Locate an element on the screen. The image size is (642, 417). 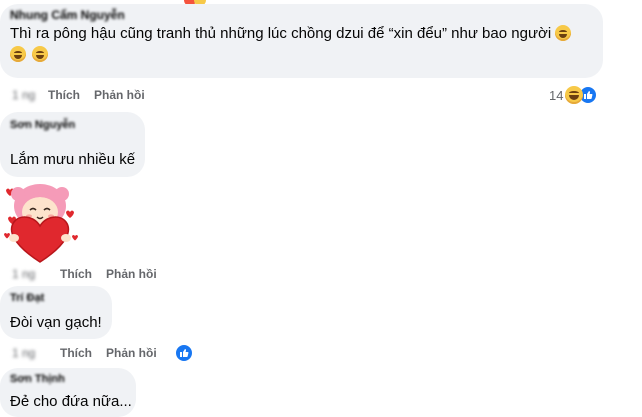
comment-bubble: Sơn Nguyễn Lắm mưu nhiều kế is located at coordinates (72, 144).